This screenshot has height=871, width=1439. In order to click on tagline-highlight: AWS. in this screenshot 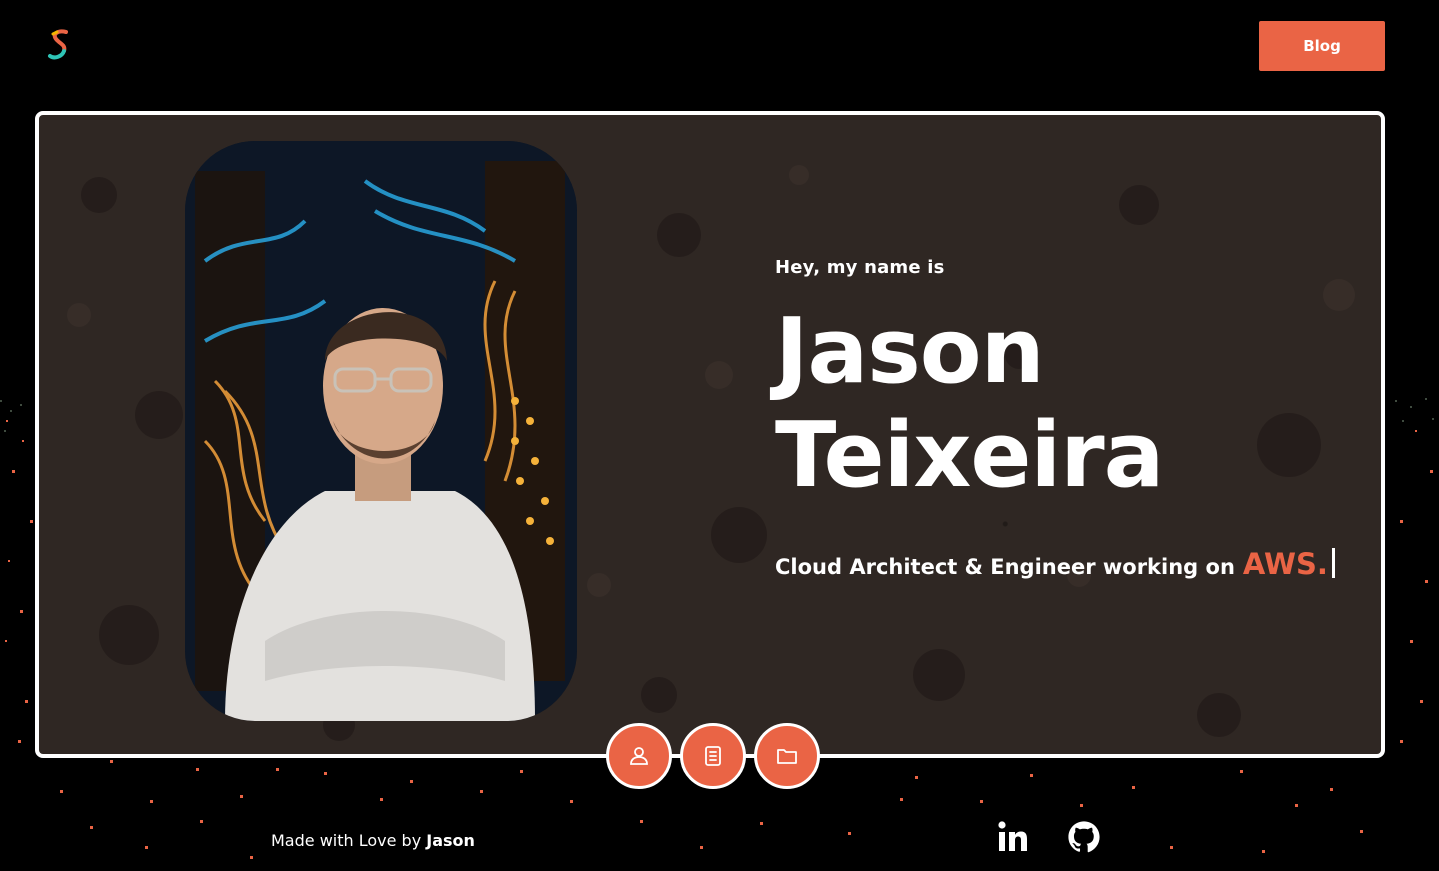, I will do `click(1285, 564)`.